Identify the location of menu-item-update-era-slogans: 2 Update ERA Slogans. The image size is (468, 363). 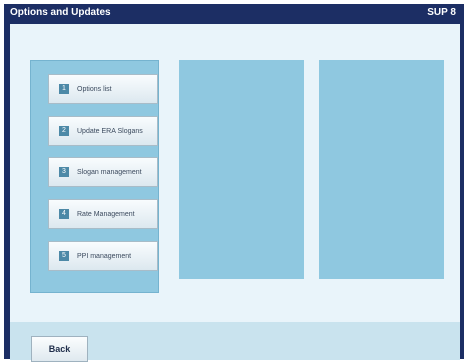
(103, 131).